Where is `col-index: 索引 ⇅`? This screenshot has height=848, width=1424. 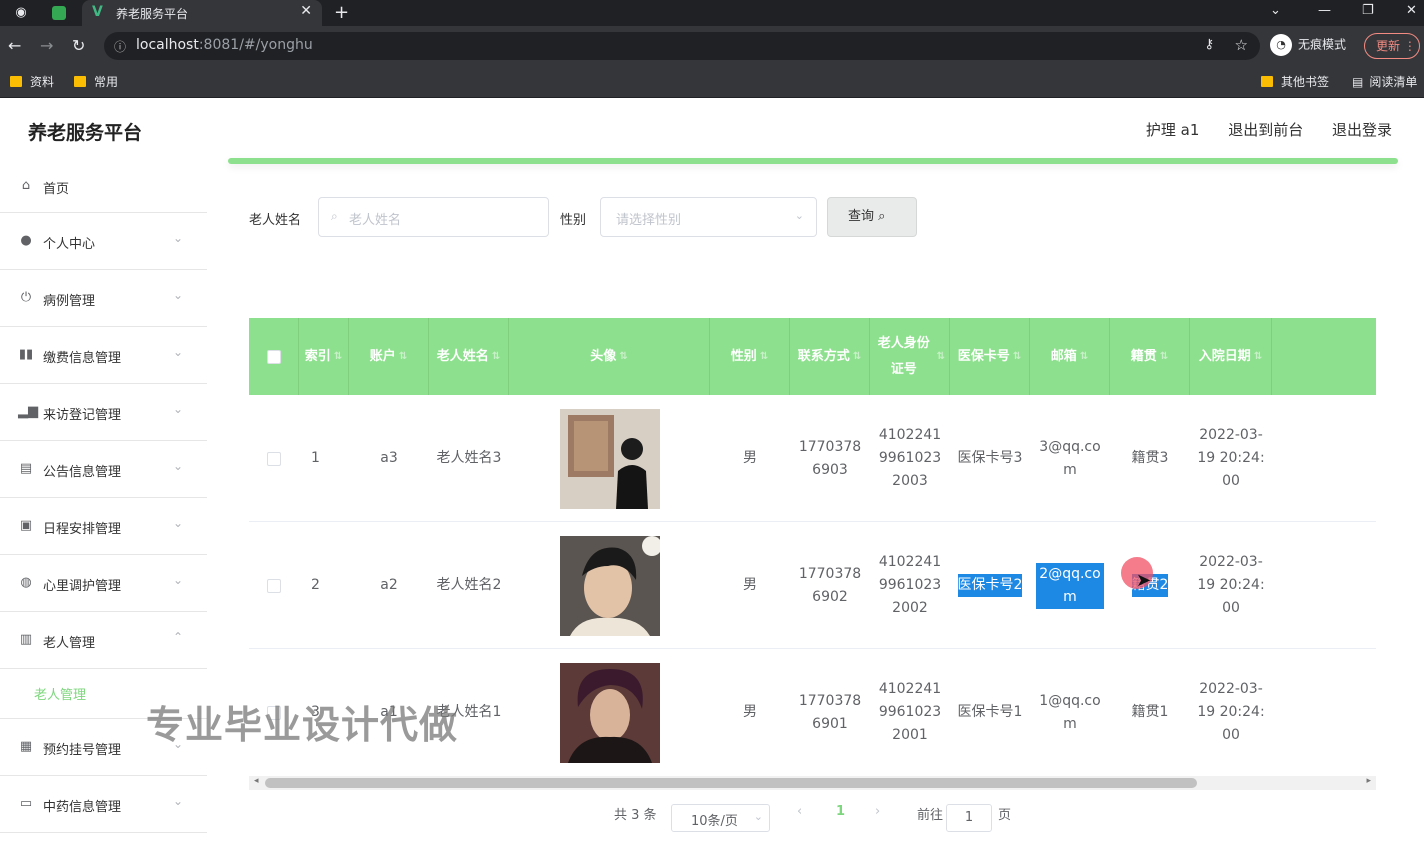
col-index: 索引 ⇅ is located at coordinates (324, 356).